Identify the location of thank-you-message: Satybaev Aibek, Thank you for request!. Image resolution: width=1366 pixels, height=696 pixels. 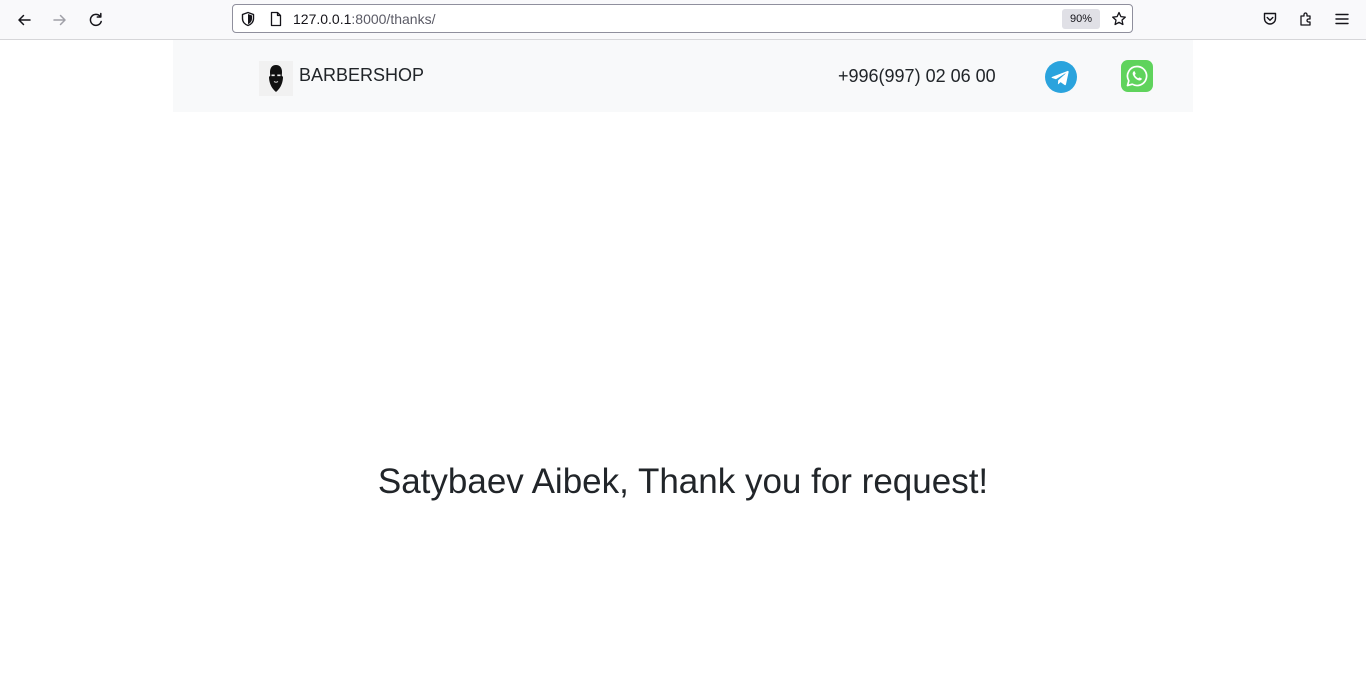
(683, 481).